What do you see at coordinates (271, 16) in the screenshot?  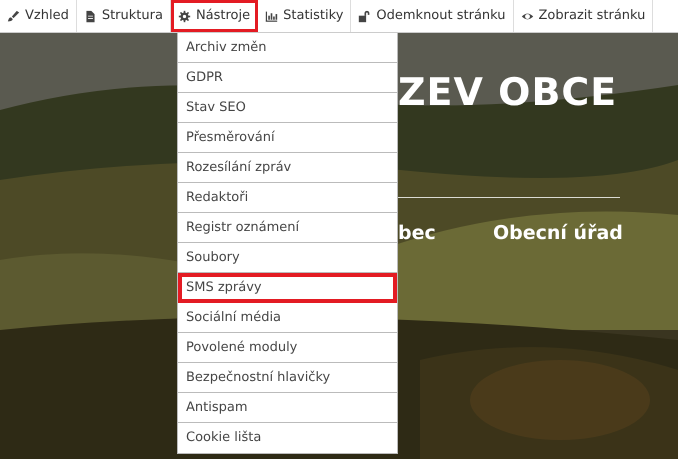 I see `bar-chart-icon` at bounding box center [271, 16].